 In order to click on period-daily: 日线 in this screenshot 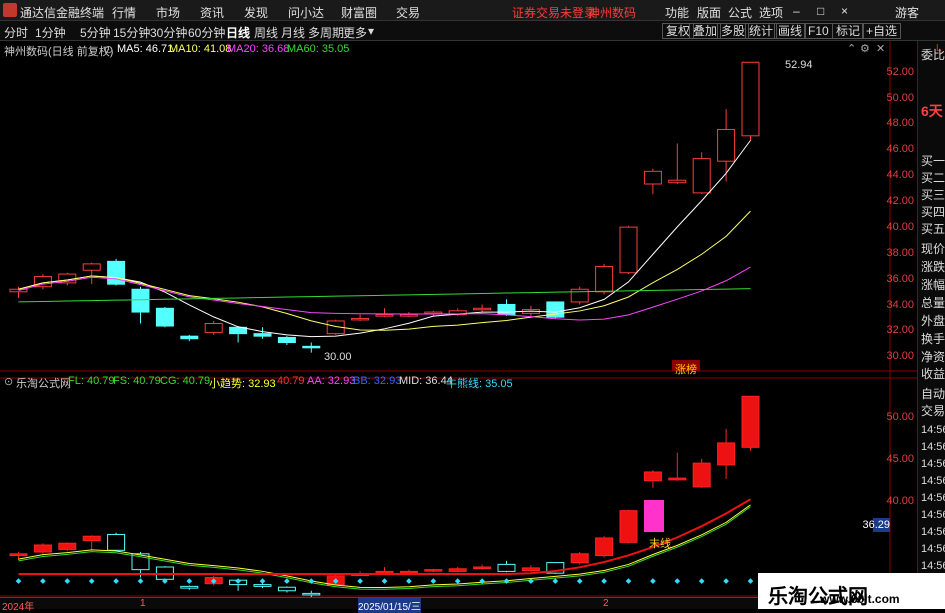, I will do `click(238, 32)`.